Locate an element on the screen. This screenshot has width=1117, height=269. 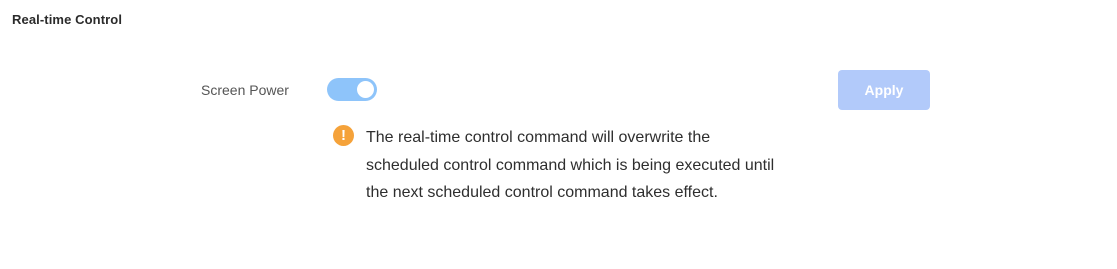
section-title: Real-time Control is located at coordinates (67, 19).